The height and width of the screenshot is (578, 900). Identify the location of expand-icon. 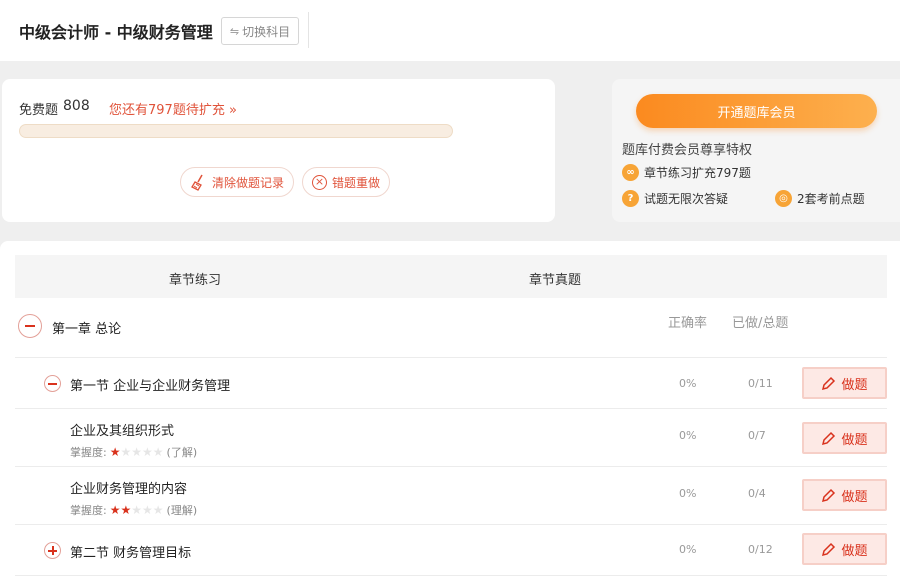
(52, 550).